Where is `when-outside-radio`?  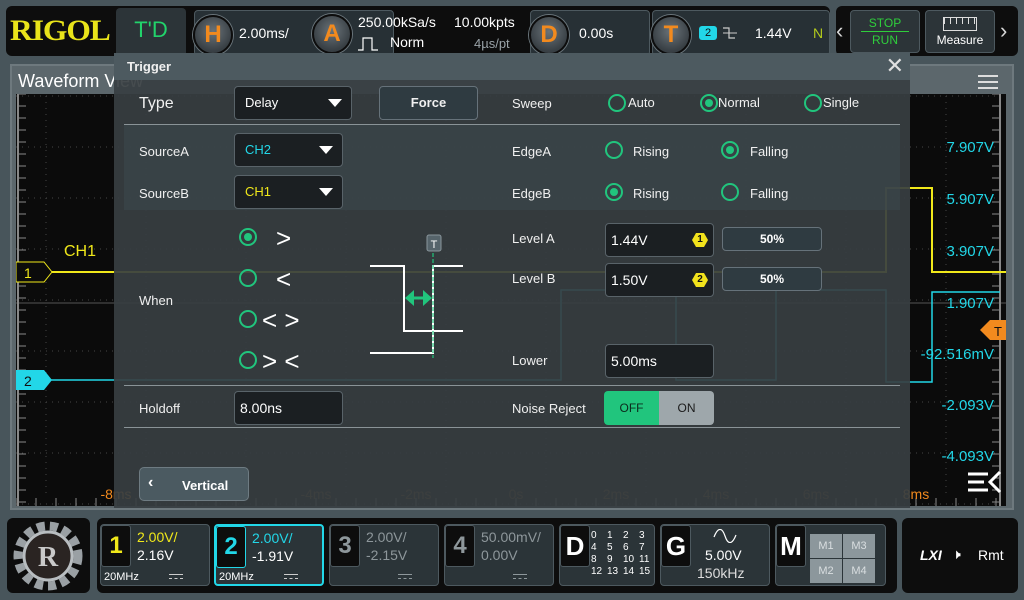 when-outside-radio is located at coordinates (248, 360).